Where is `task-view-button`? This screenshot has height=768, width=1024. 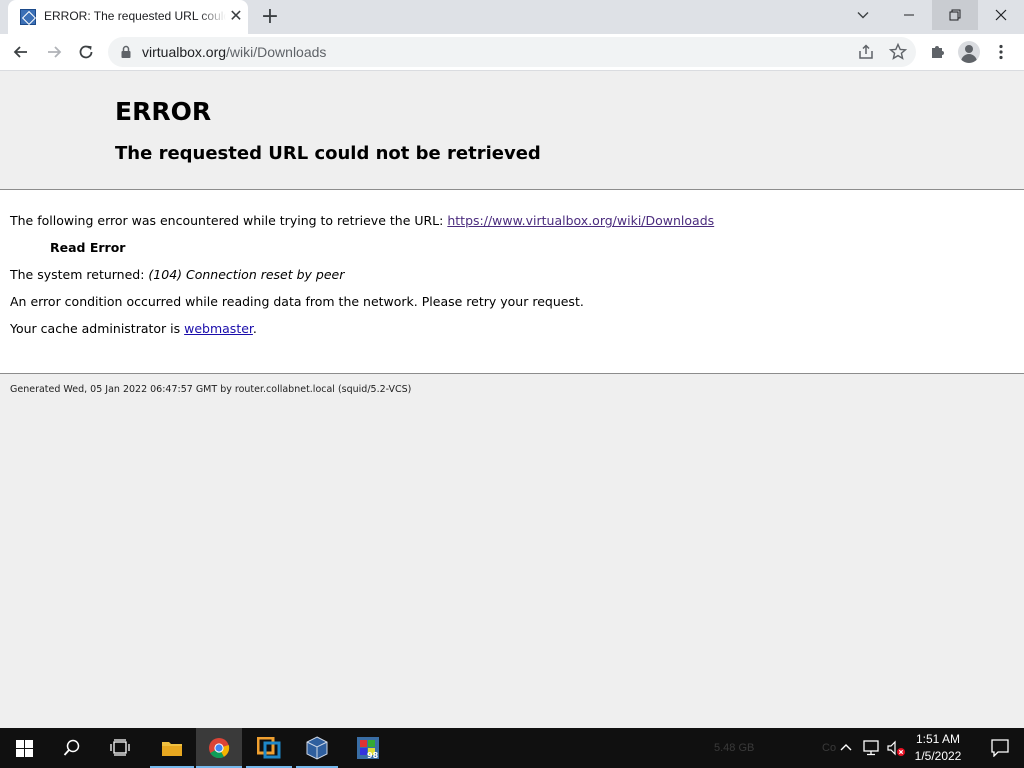
task-view-button is located at coordinates (120, 748).